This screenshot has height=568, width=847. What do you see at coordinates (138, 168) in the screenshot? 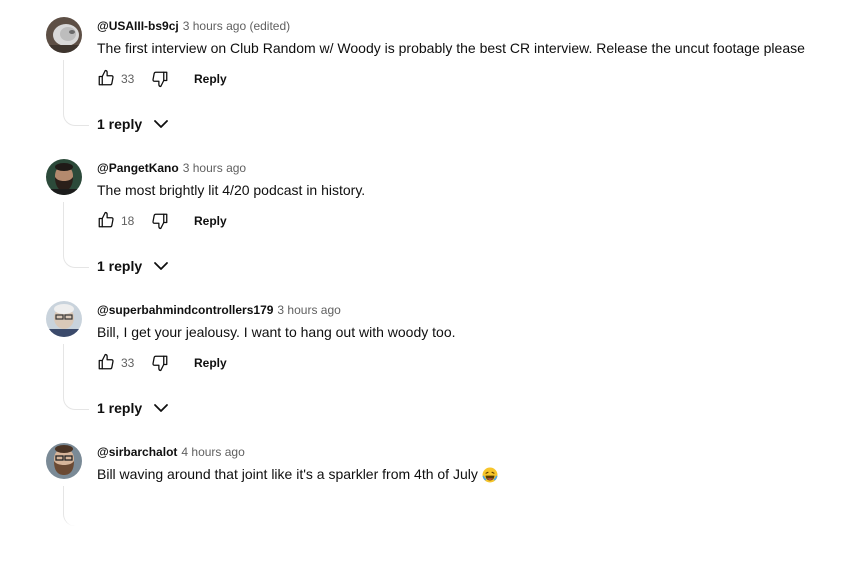
I see `comment-author: @PangetKano` at bounding box center [138, 168].